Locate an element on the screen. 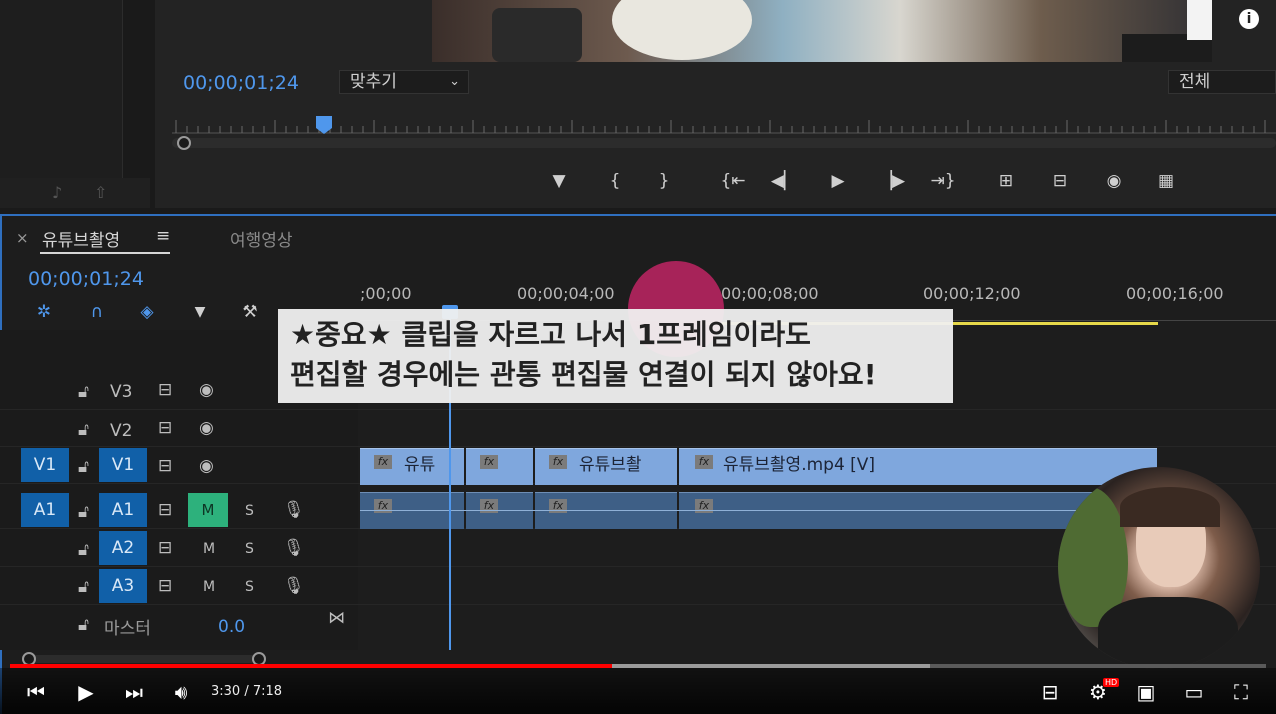 This screenshot has height=714, width=1276. video-clip: fx 유튜브촬영.mp4 [V] is located at coordinates (918, 466).